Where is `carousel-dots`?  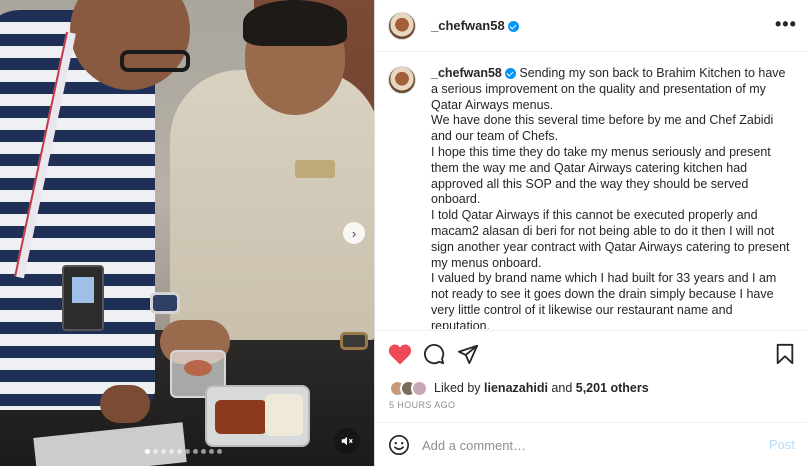
carousel-dots is located at coordinates (183, 451).